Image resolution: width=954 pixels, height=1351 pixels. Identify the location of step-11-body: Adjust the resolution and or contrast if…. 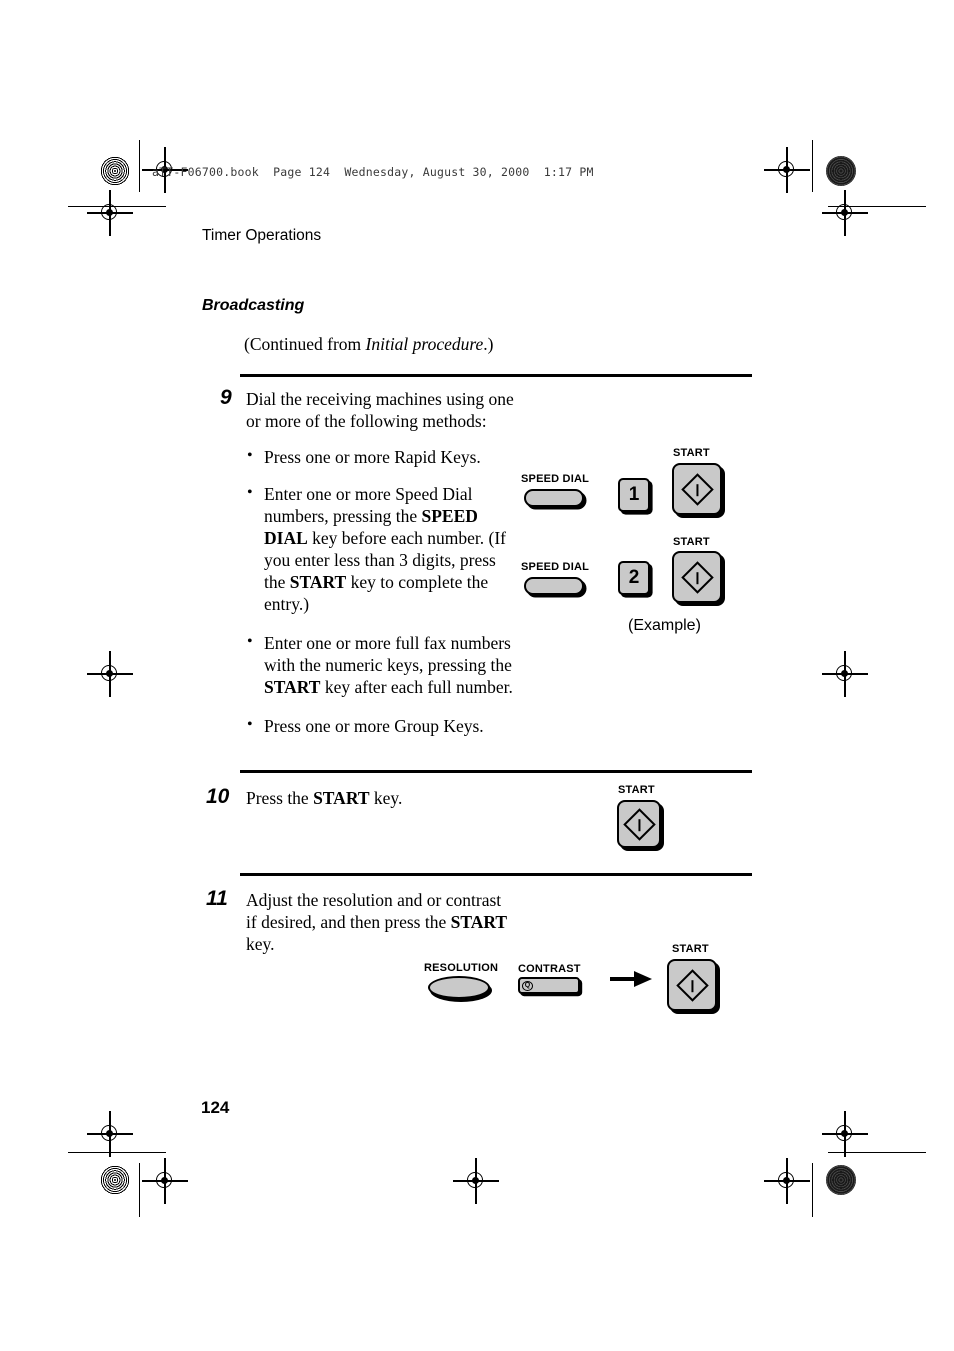
(377, 922).